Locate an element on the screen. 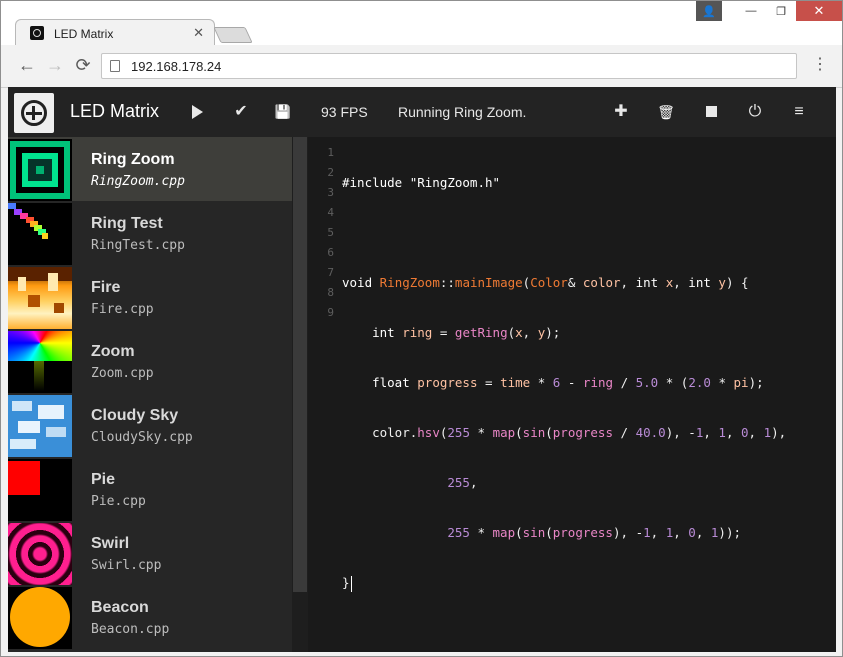 Image resolution: width=843 pixels, height=657 pixels. forward-arrow-icon: → is located at coordinates (55, 65).